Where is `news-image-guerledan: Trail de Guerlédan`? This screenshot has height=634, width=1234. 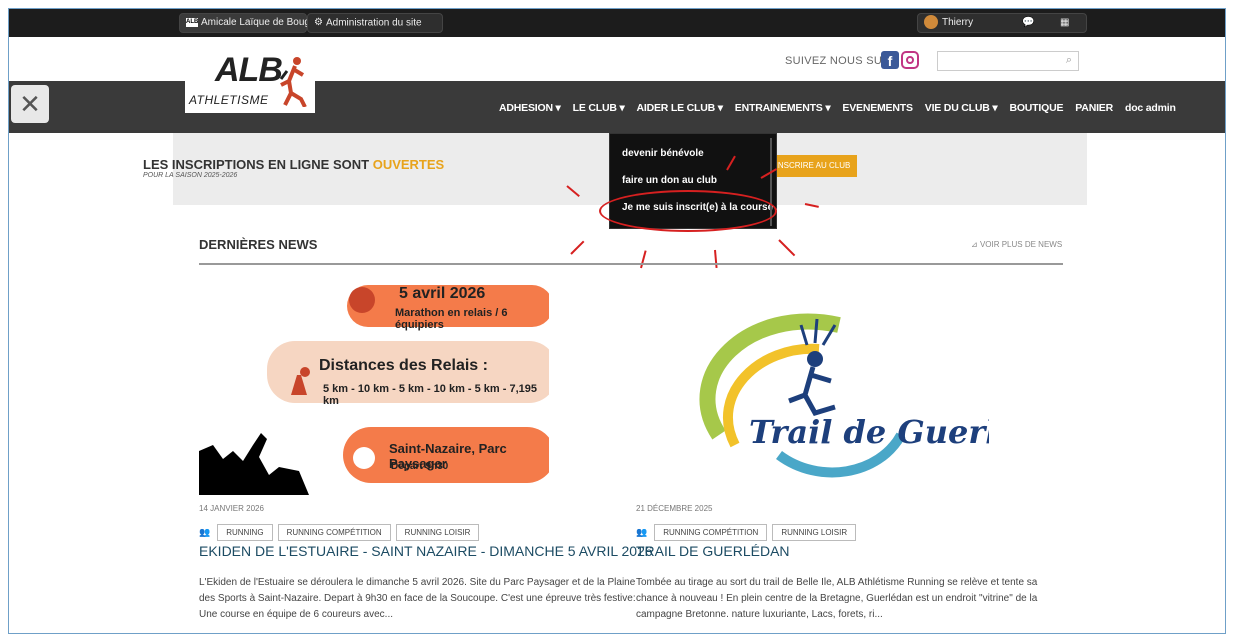 news-image-guerledan: Trail de Guerlédan is located at coordinates (814, 390).